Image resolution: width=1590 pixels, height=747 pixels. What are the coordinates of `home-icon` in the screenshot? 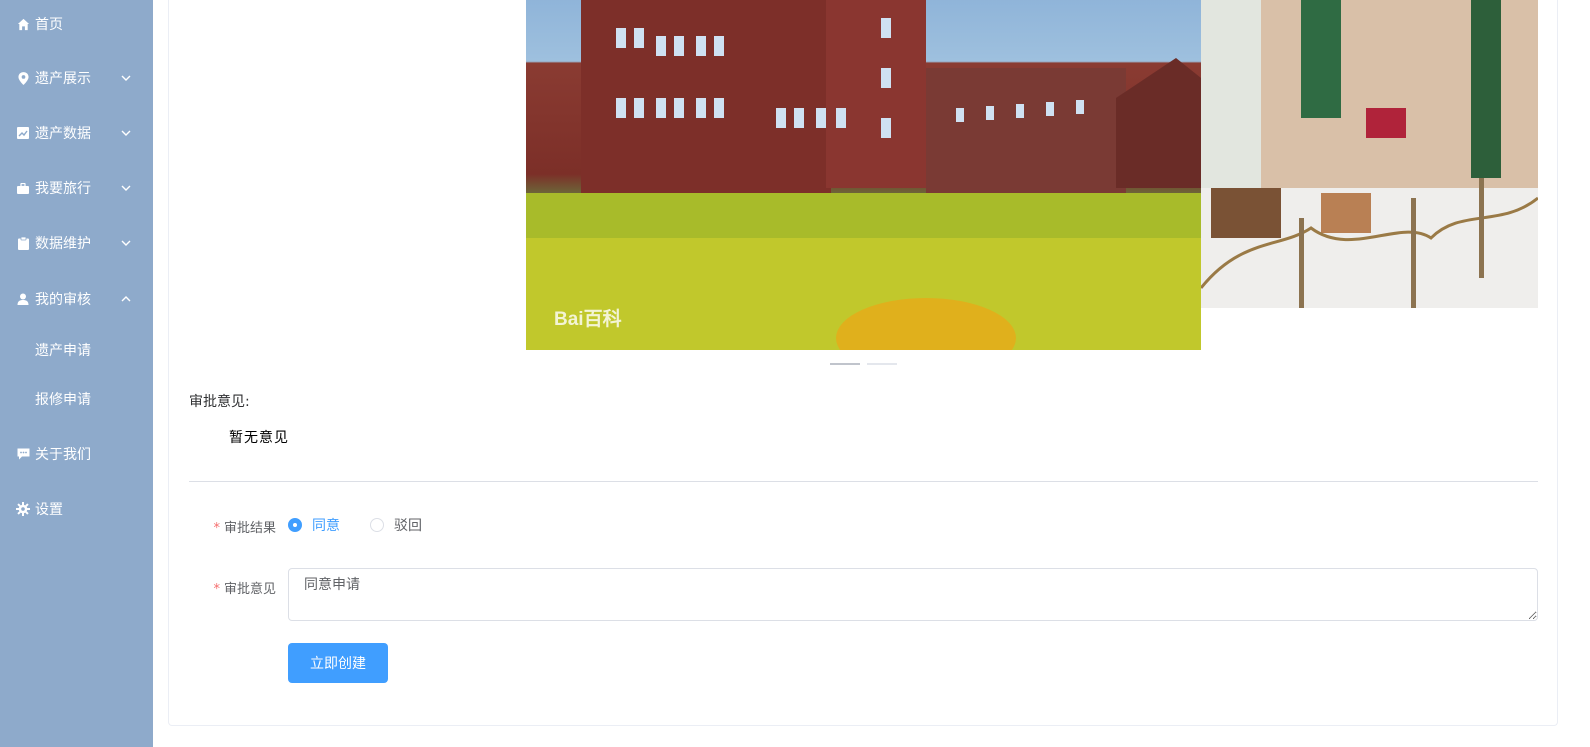 It's located at (23, 24).